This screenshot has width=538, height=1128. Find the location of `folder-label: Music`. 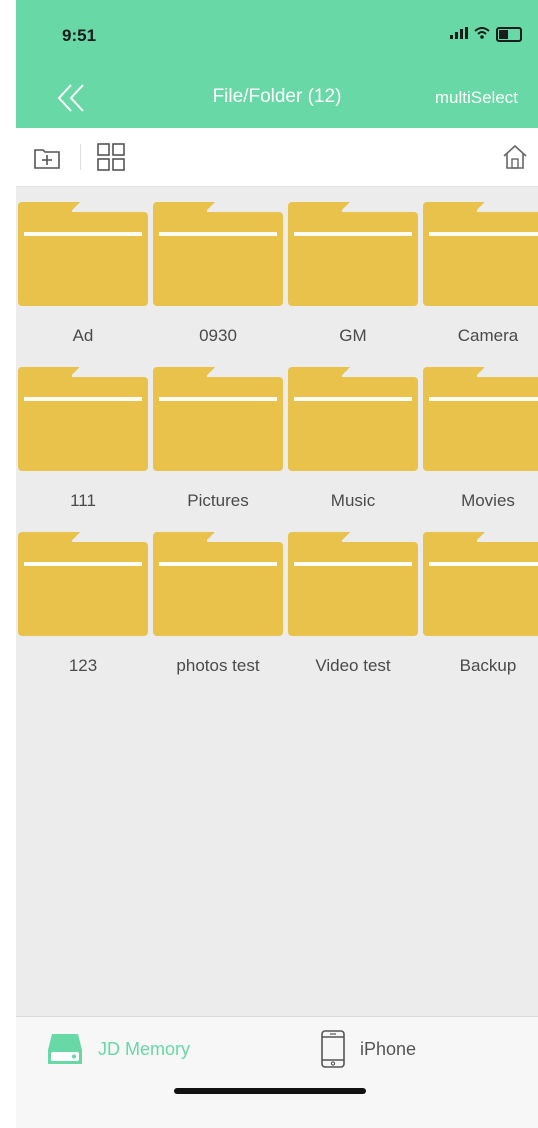

folder-label: Music is located at coordinates (353, 500).